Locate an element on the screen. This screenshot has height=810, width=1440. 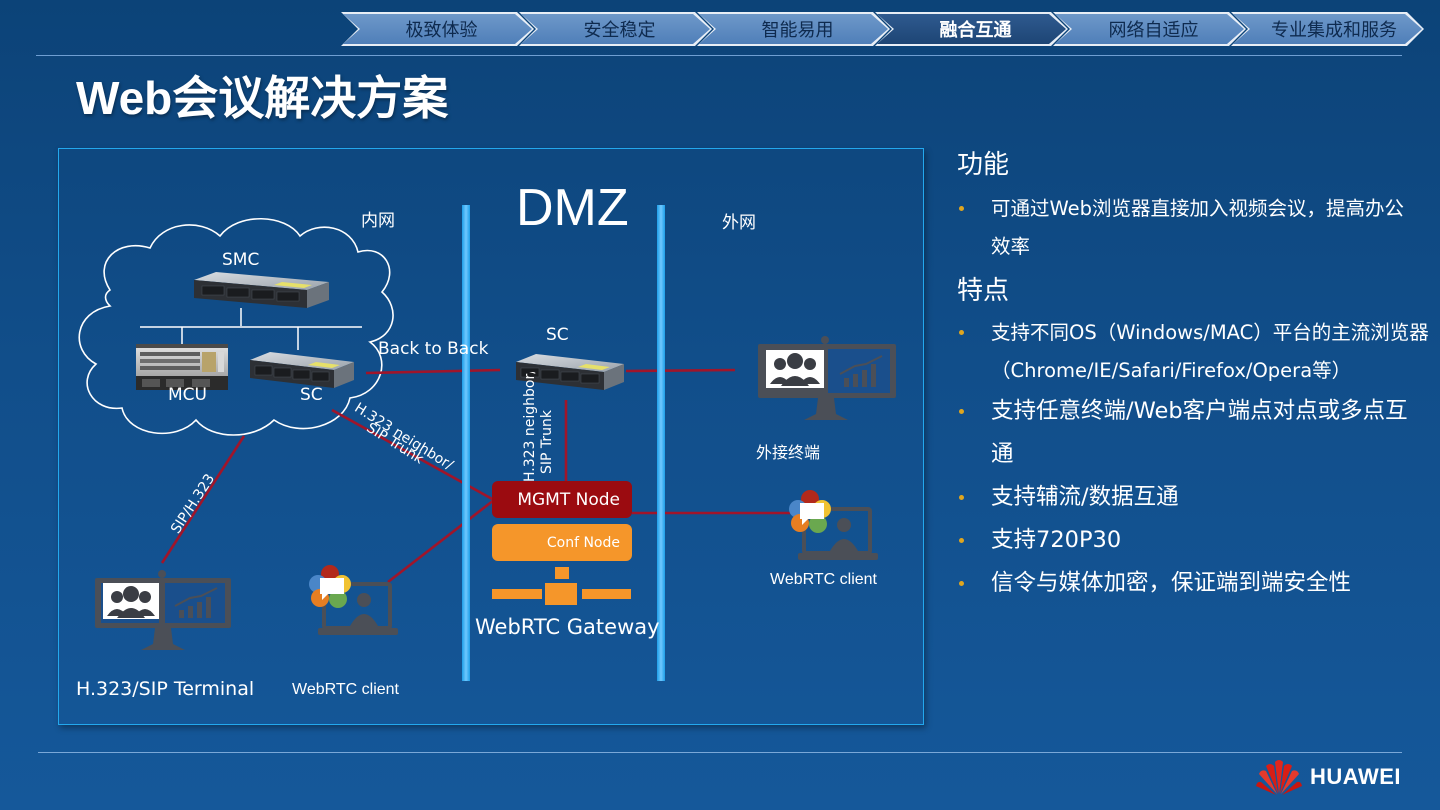
footer-divider is located at coordinates (720, 752).